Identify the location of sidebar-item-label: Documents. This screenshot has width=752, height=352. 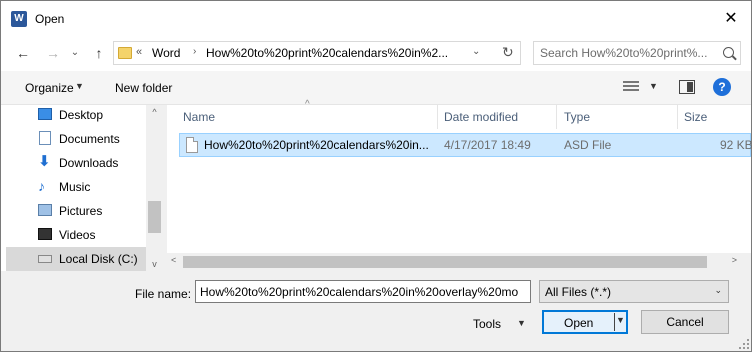
(89, 139).